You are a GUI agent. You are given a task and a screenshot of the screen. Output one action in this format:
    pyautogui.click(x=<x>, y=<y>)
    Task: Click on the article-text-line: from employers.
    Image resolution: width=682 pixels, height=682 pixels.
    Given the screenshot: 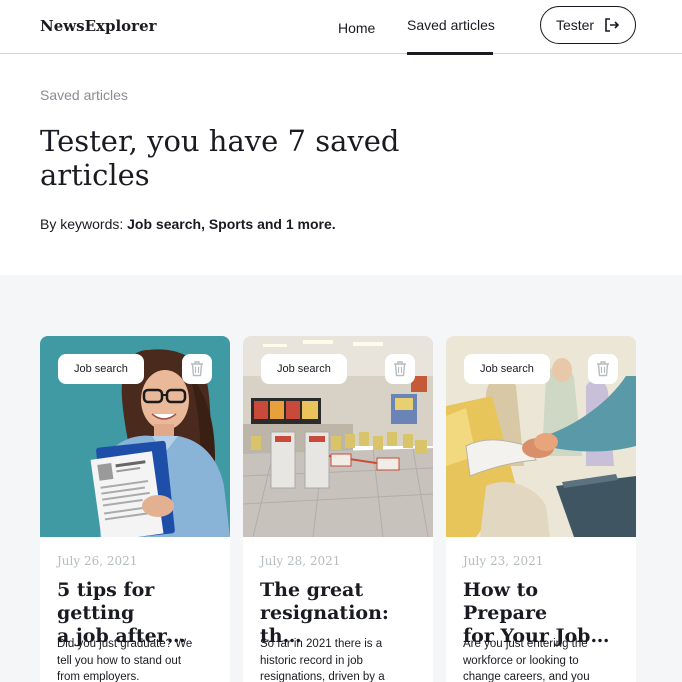 What is the action you would take?
    pyautogui.click(x=98, y=676)
    